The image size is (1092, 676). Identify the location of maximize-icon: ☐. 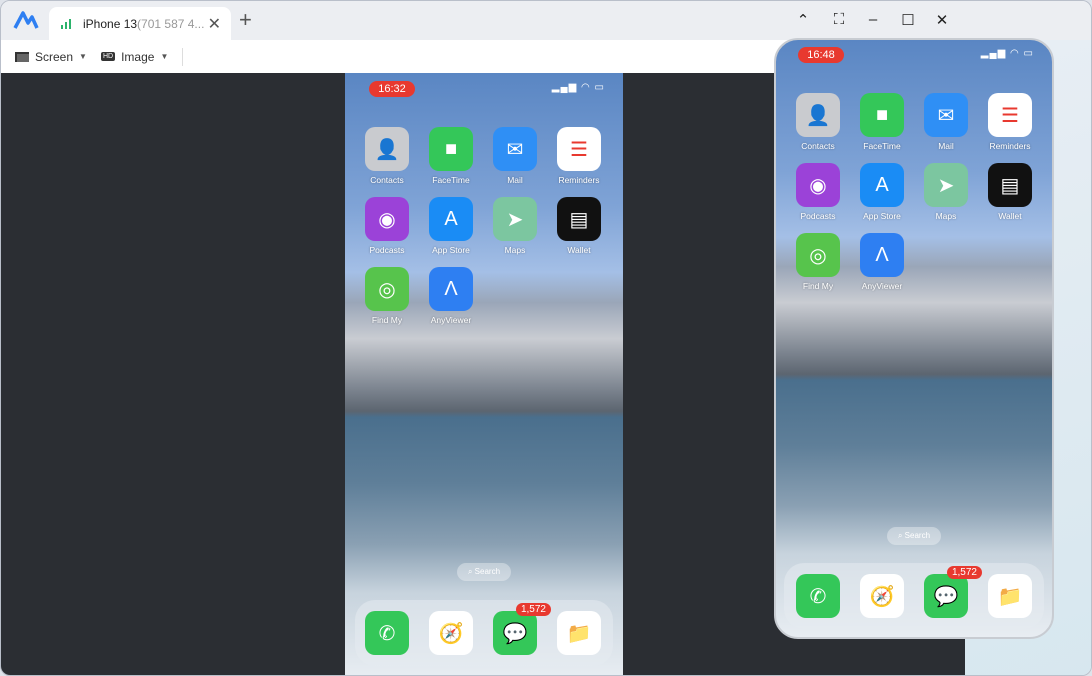
(908, 20).